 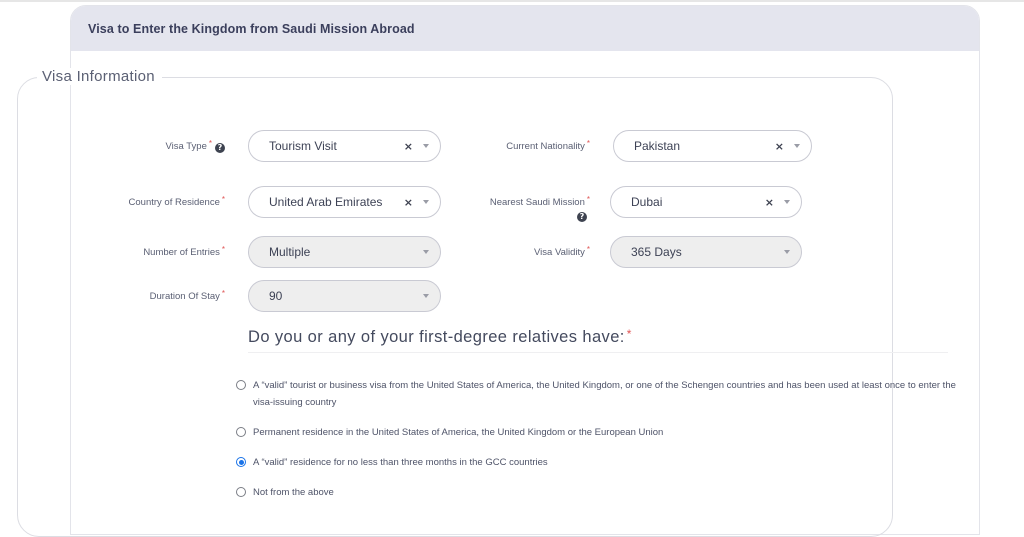 I want to click on visa-type-label: Visa Type *?, so click(x=172, y=146).